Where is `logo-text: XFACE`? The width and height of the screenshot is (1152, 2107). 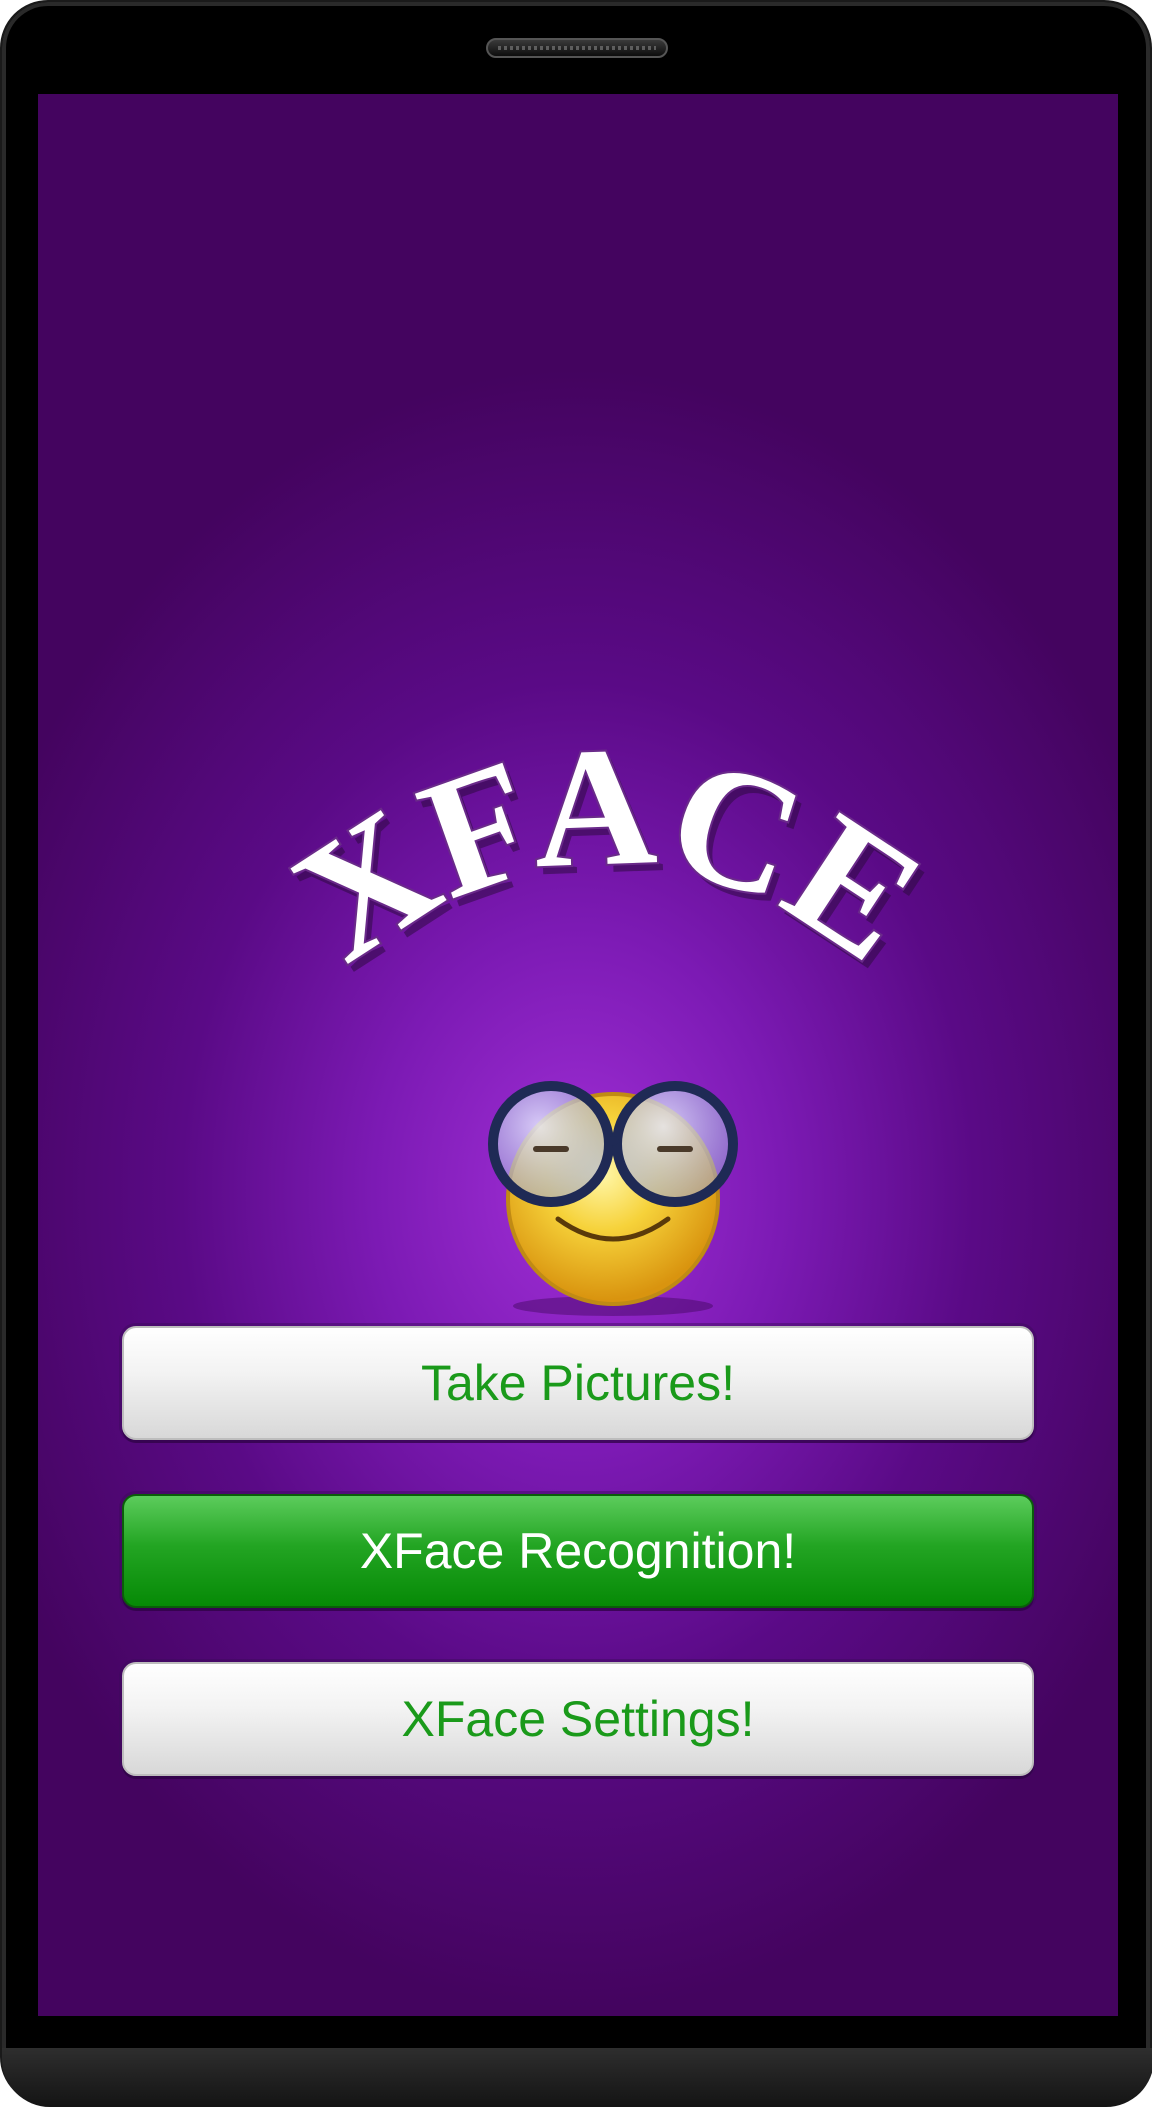
logo-text: XFACE is located at coordinates (608, 854).